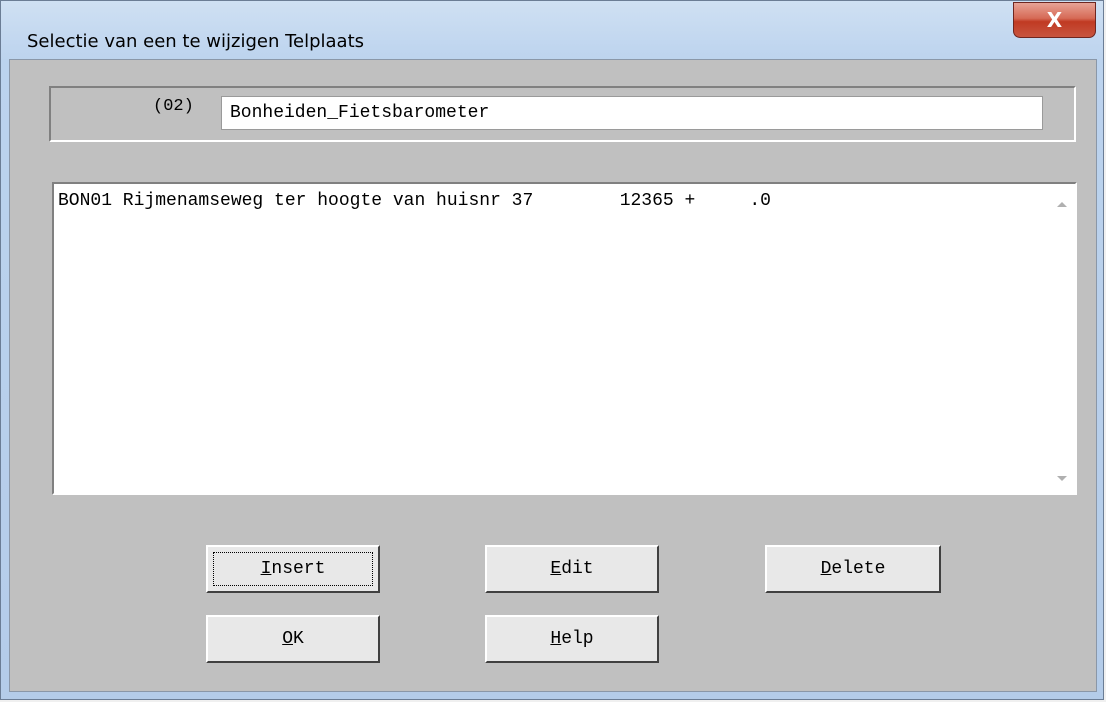 Image resolution: width=1106 pixels, height=702 pixels. Describe the element at coordinates (1062, 478) in the screenshot. I see `scroll-down-arrow-icon` at that location.